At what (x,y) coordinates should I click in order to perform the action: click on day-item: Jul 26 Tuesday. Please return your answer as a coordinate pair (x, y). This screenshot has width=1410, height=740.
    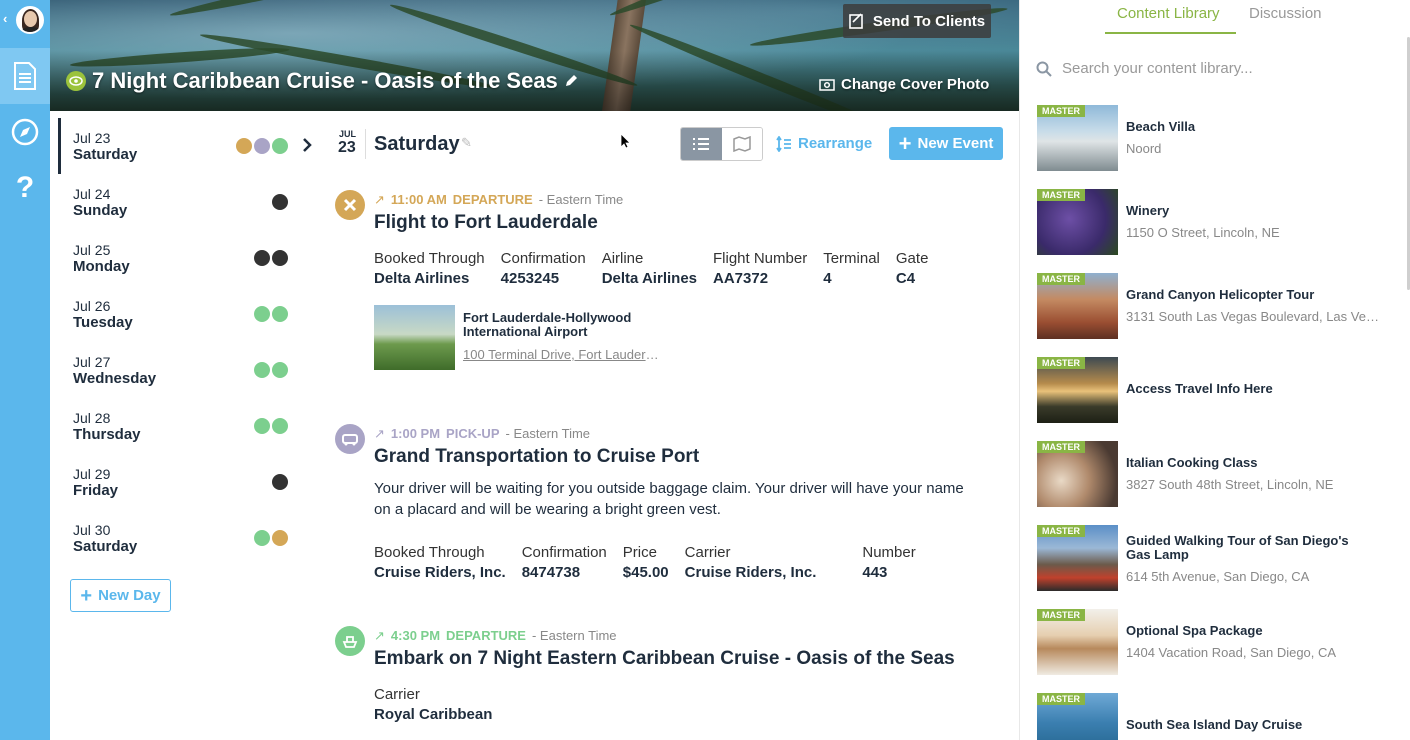
    Looking at the image, I should click on (188, 314).